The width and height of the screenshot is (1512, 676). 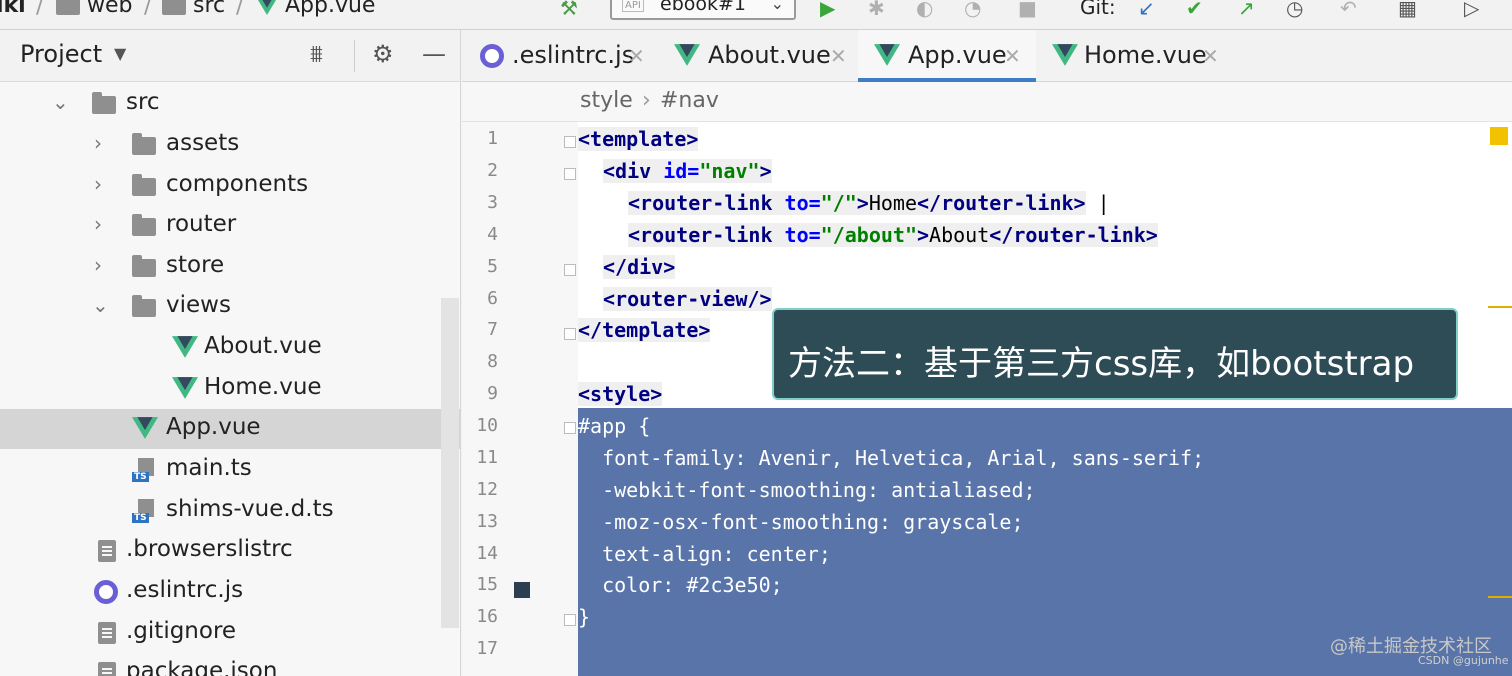 I want to click on tree-item-label: store, so click(x=195, y=265).